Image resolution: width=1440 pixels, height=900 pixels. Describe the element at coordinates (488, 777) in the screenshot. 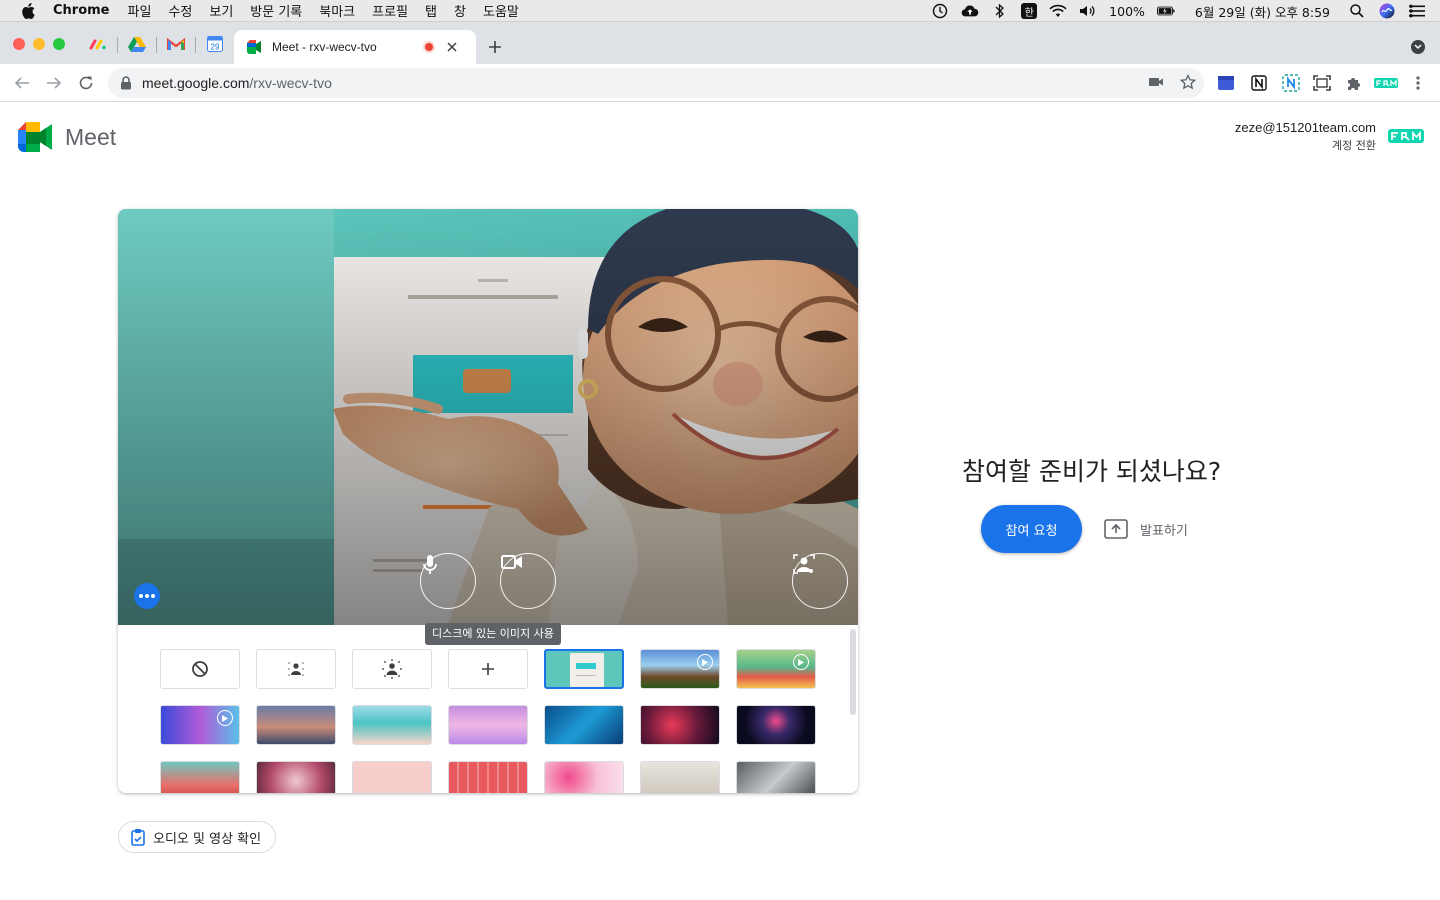

I see `background-pattern-tile` at that location.